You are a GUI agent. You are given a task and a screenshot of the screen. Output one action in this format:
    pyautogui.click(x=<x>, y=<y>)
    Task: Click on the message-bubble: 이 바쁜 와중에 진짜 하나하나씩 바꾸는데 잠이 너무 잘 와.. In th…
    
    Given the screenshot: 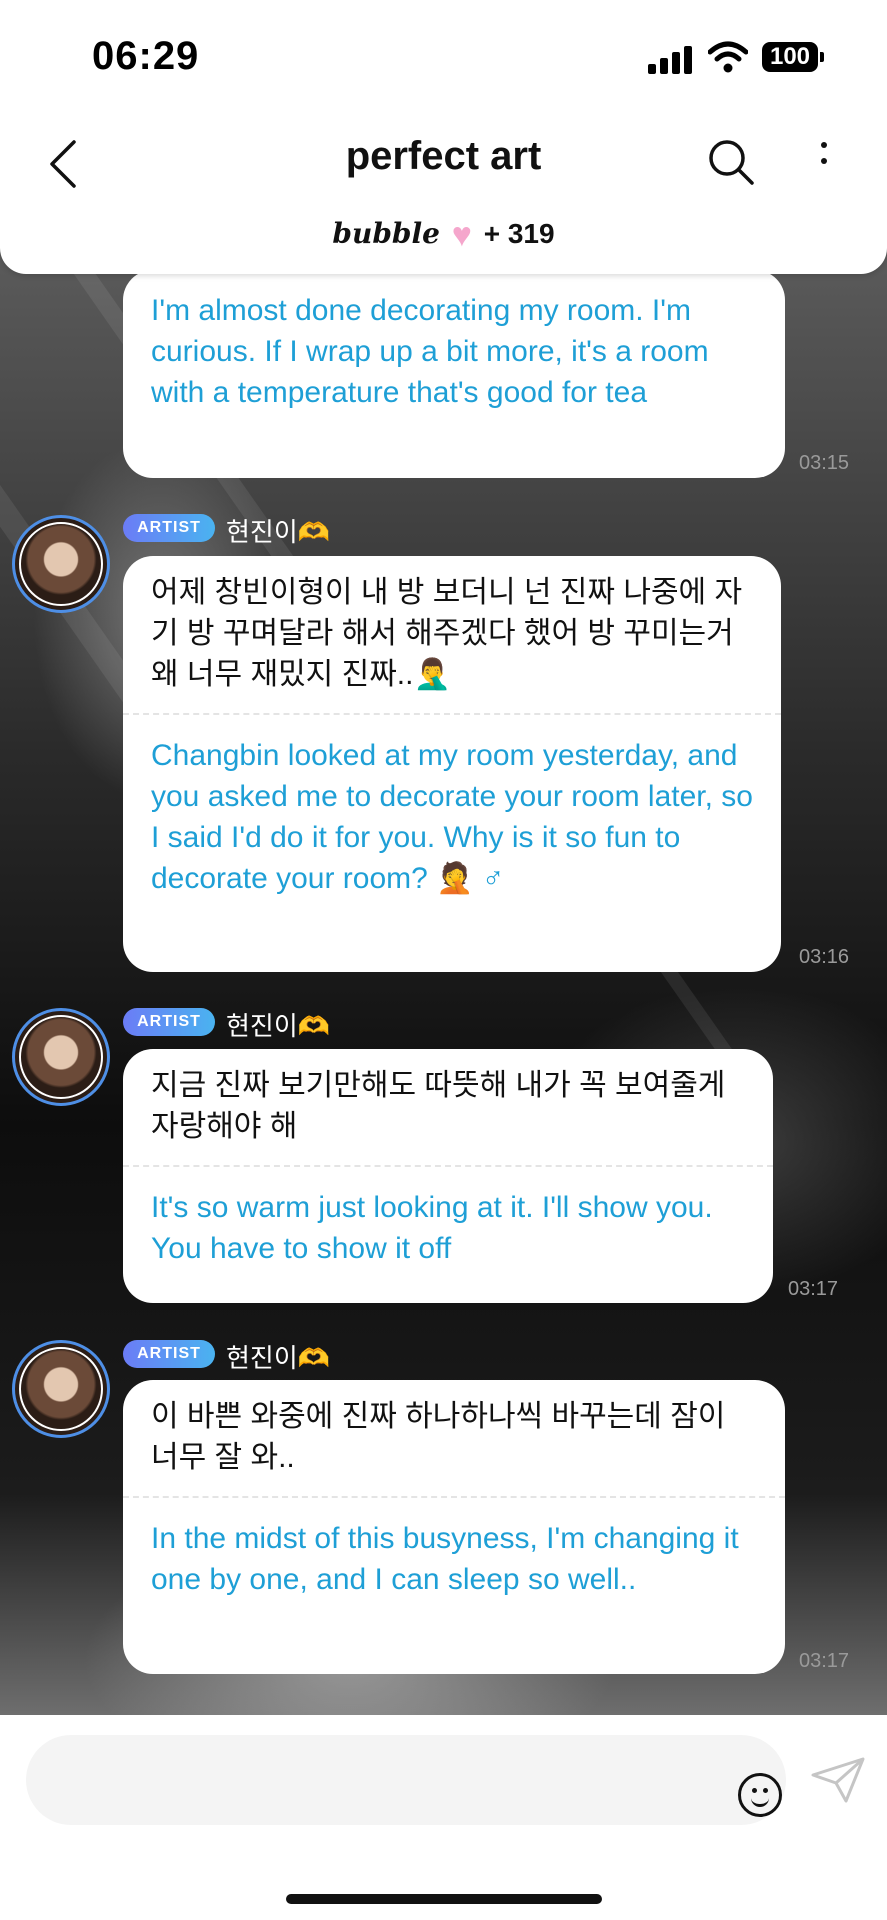 What is the action you would take?
    pyautogui.click(x=454, y=1527)
    